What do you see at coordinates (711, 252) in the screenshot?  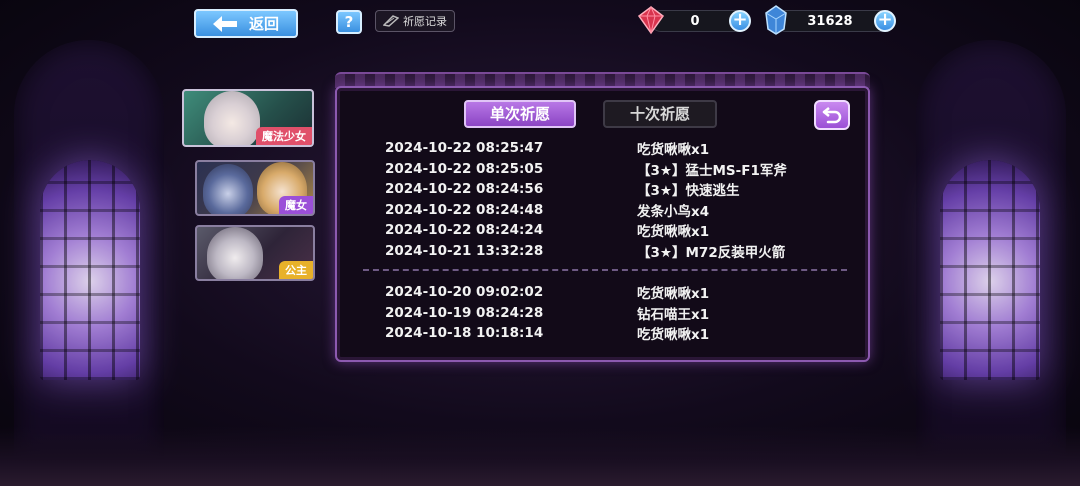 I see `record-item: 【3★】M72反装甲火箭` at bounding box center [711, 252].